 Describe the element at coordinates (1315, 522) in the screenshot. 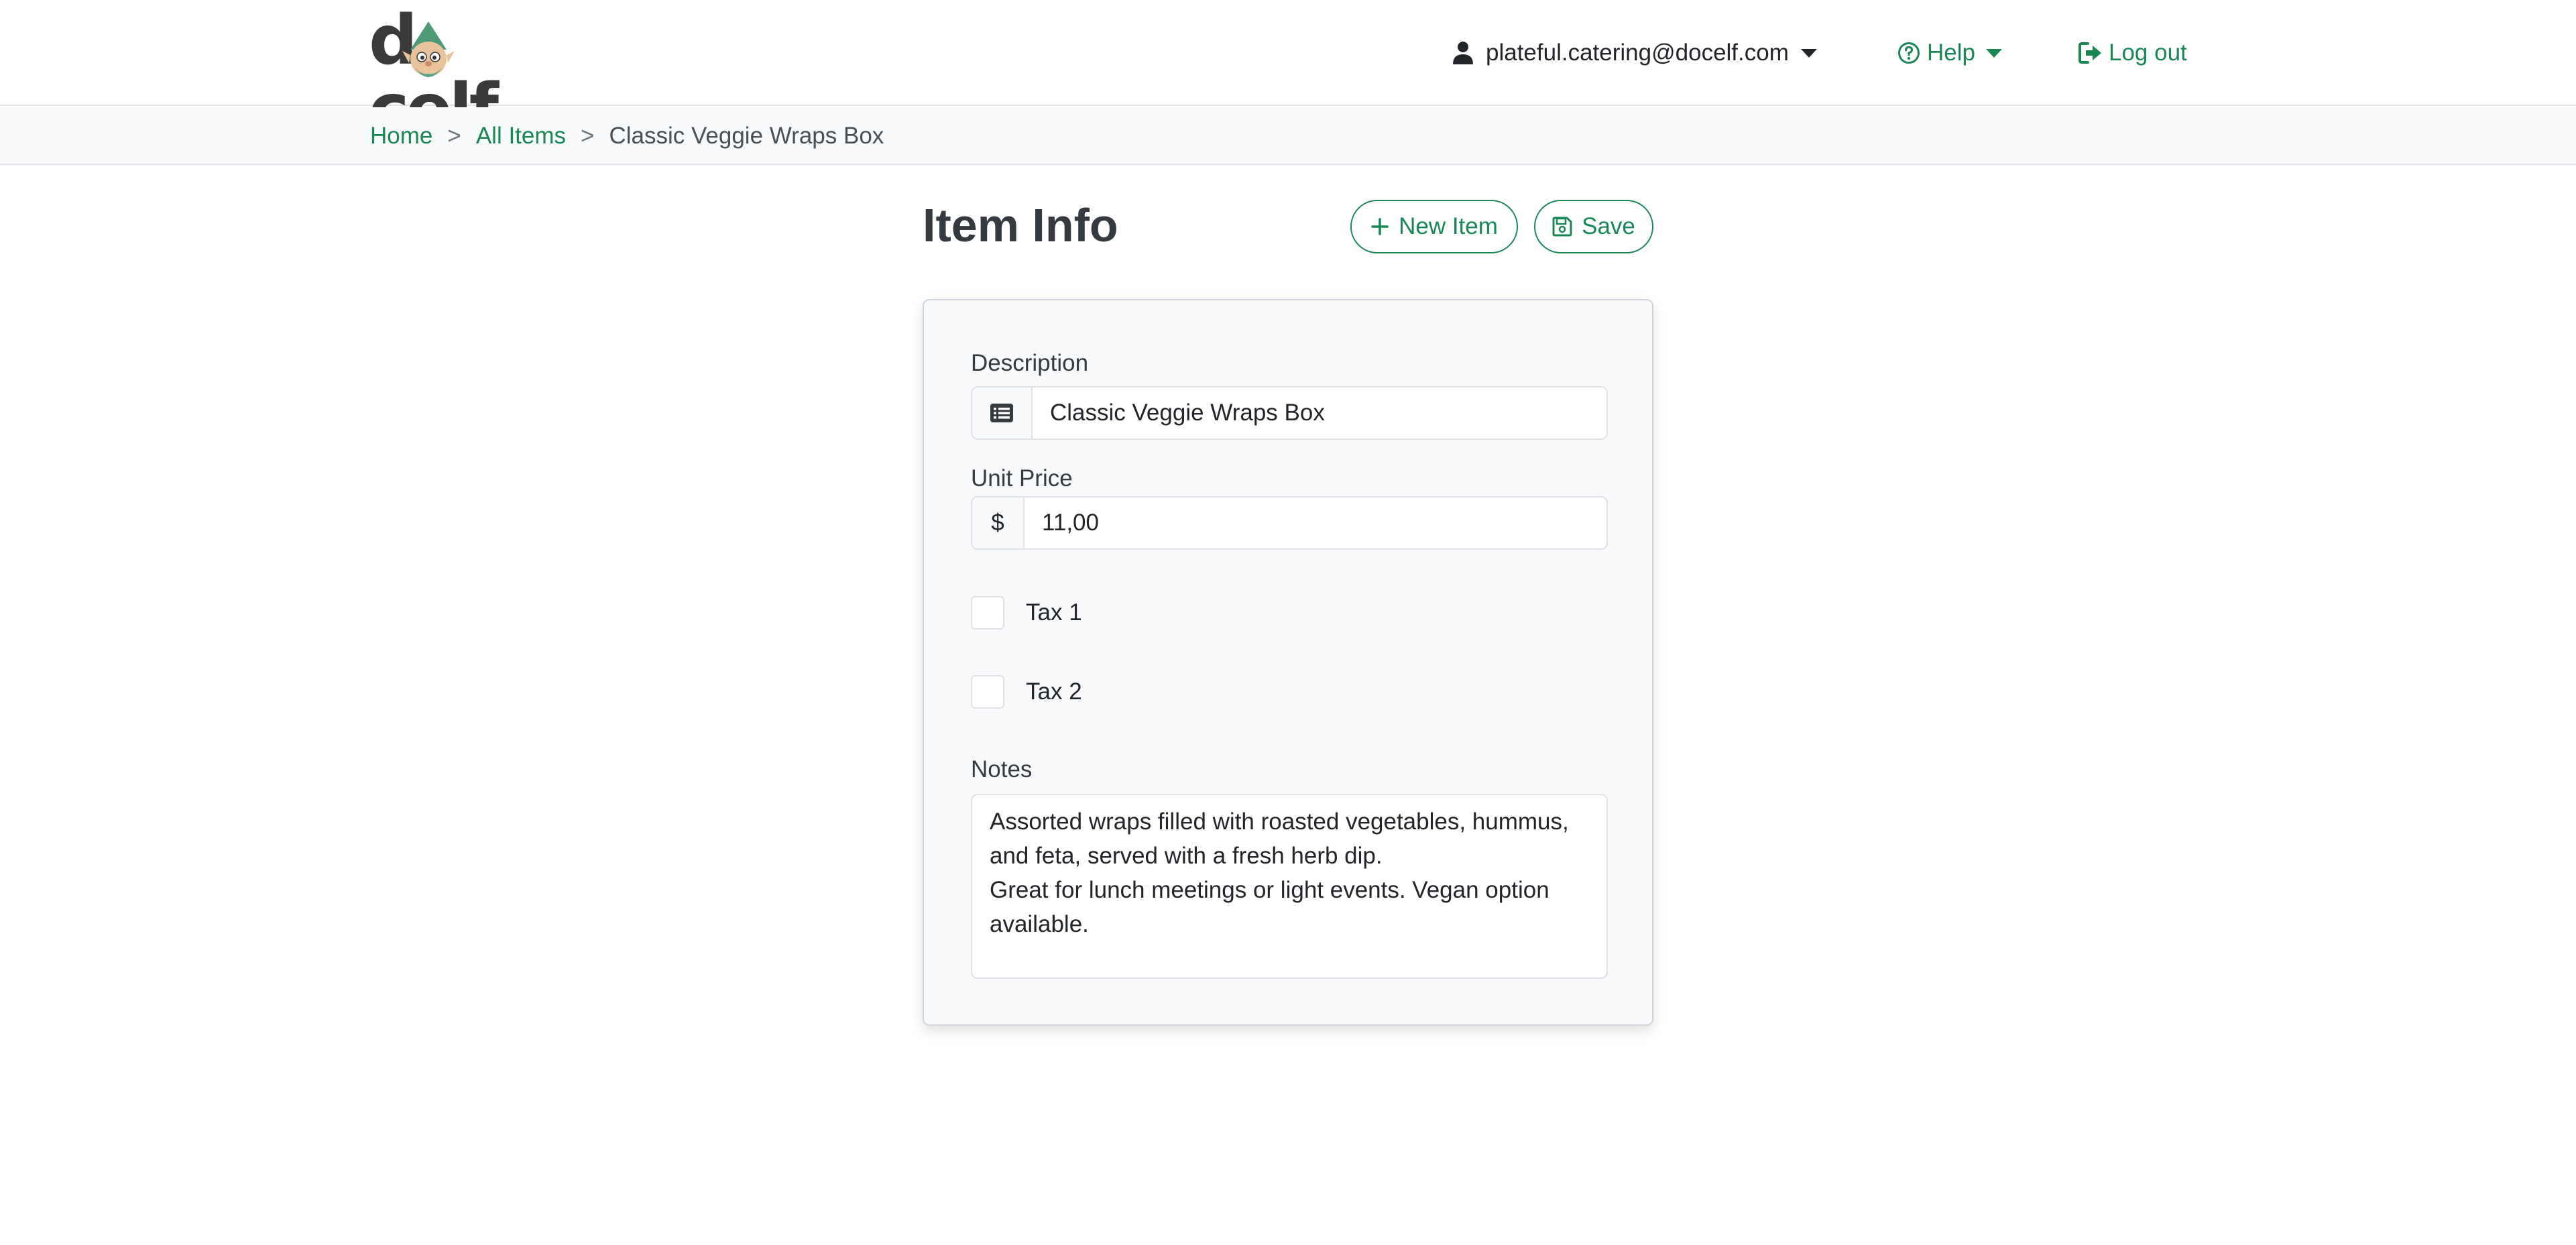

I see `unit-price-input: 11,00` at that location.